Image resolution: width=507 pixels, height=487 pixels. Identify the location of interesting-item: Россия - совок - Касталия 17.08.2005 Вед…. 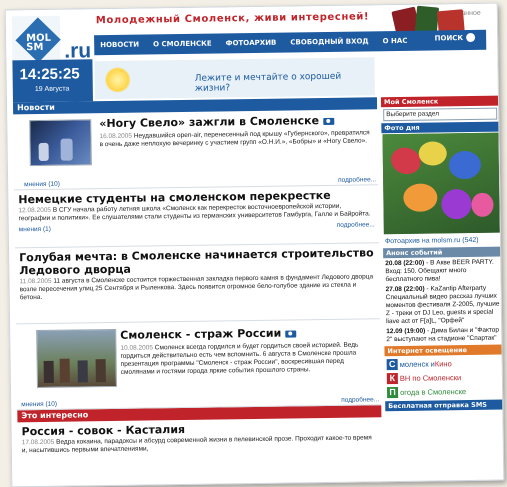
(199, 436).